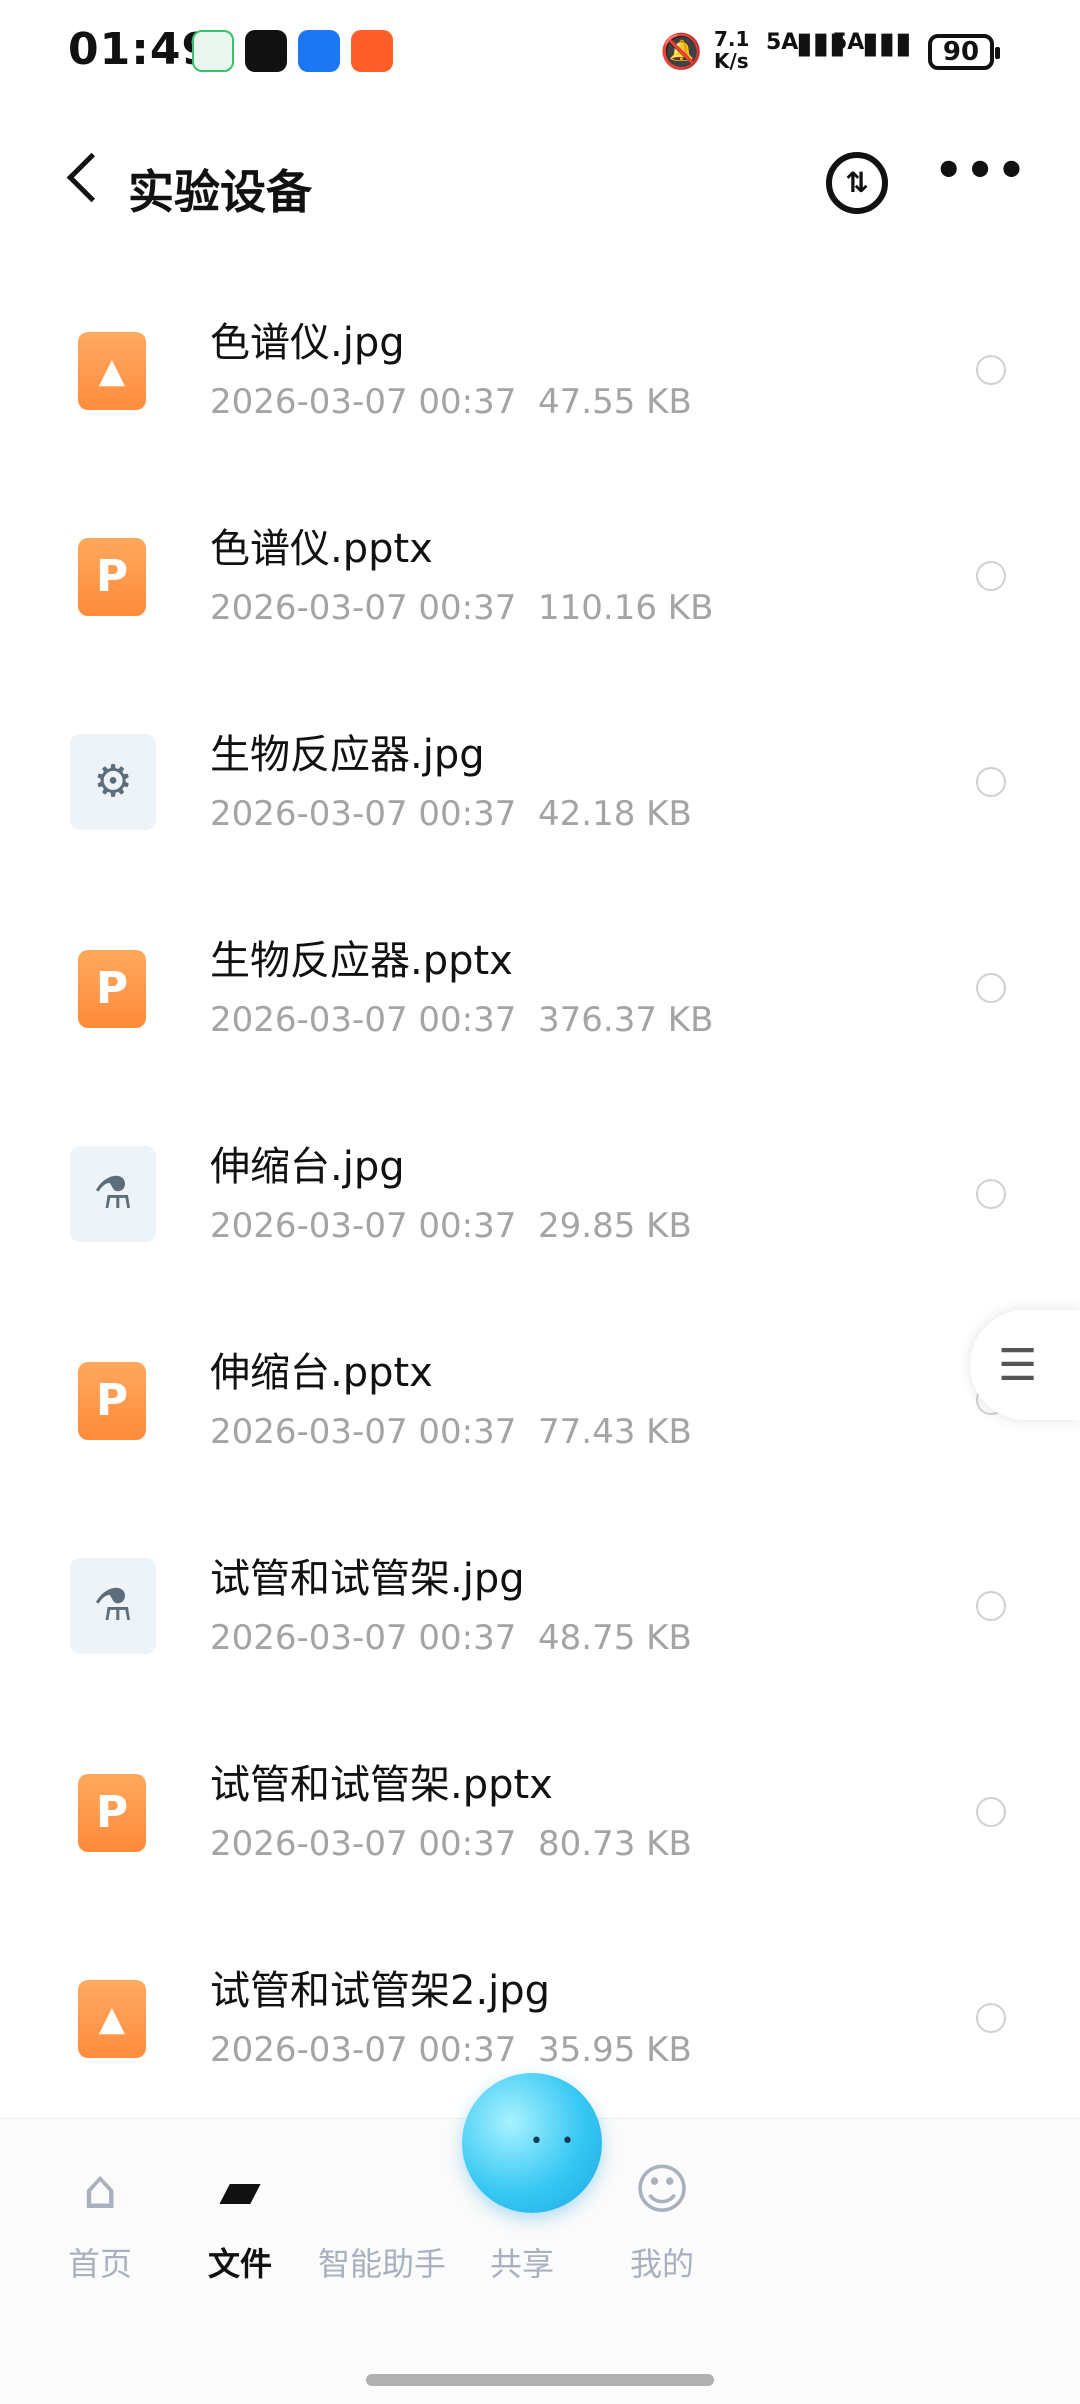  I want to click on page-title: 实验设备, so click(220, 192).